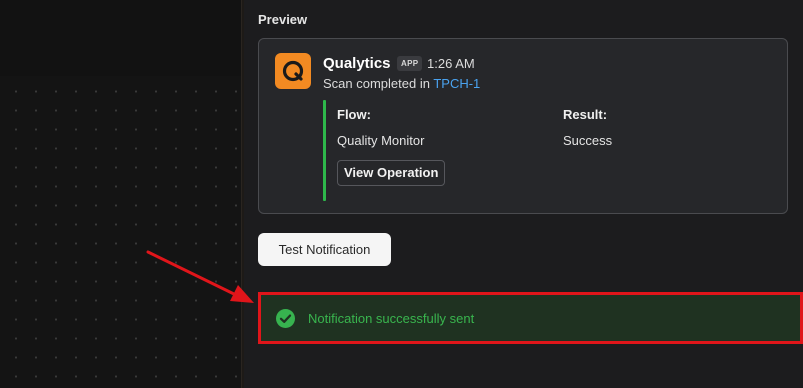  What do you see at coordinates (324, 150) in the screenshot?
I see `attachment-accent-bar` at bounding box center [324, 150].